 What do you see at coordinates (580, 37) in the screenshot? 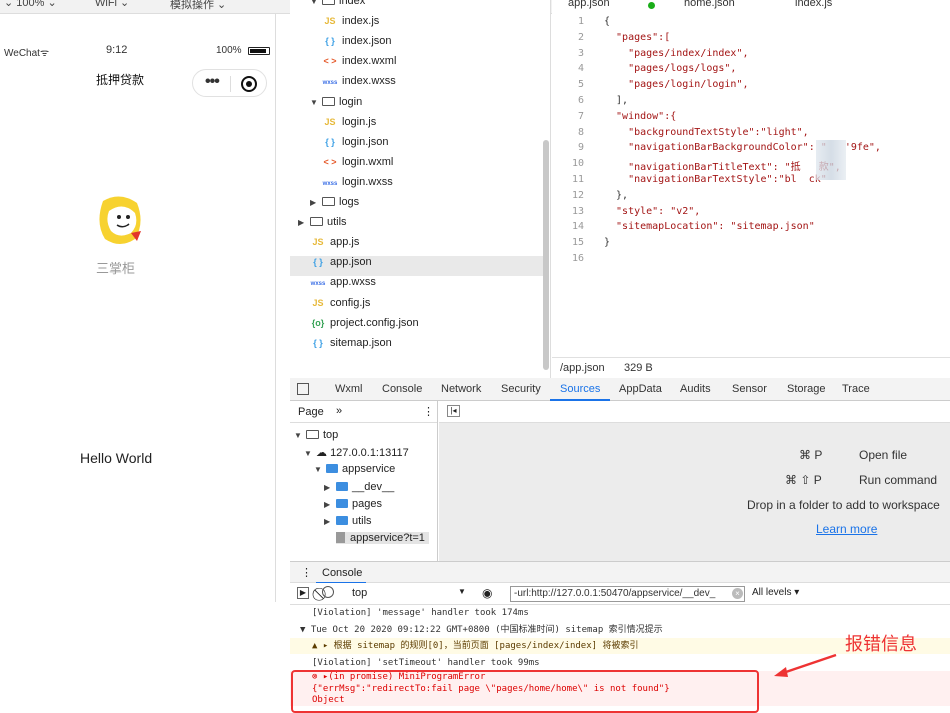
I see `line-number: 2` at bounding box center [580, 37].